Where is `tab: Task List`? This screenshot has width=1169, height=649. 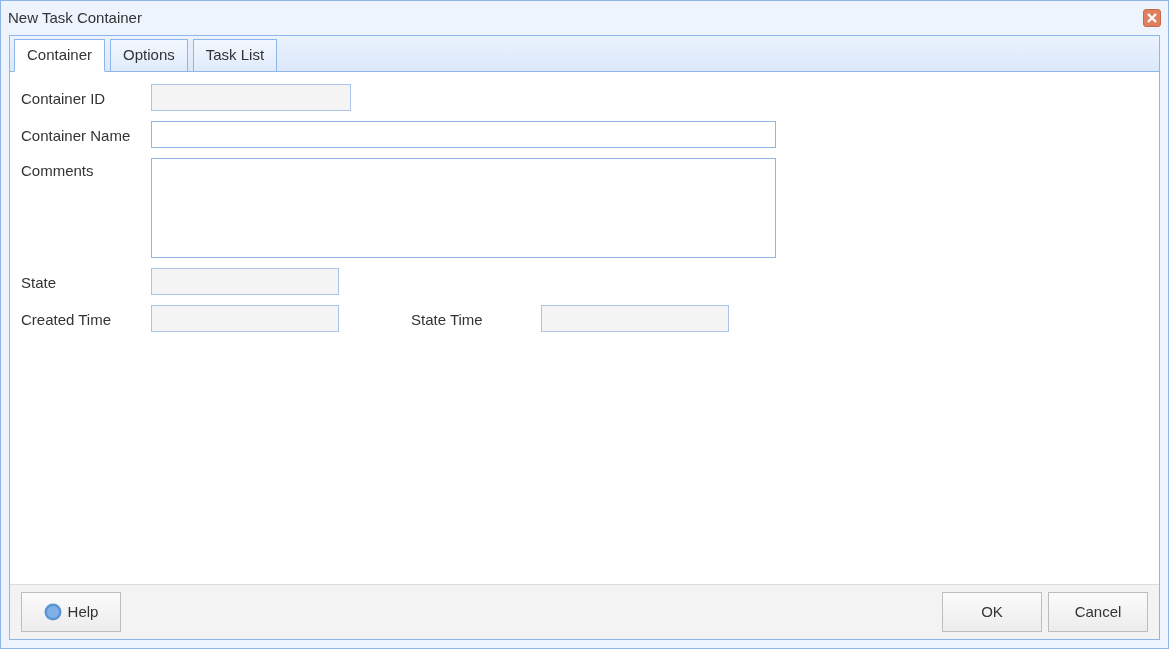 tab: Task List is located at coordinates (235, 55).